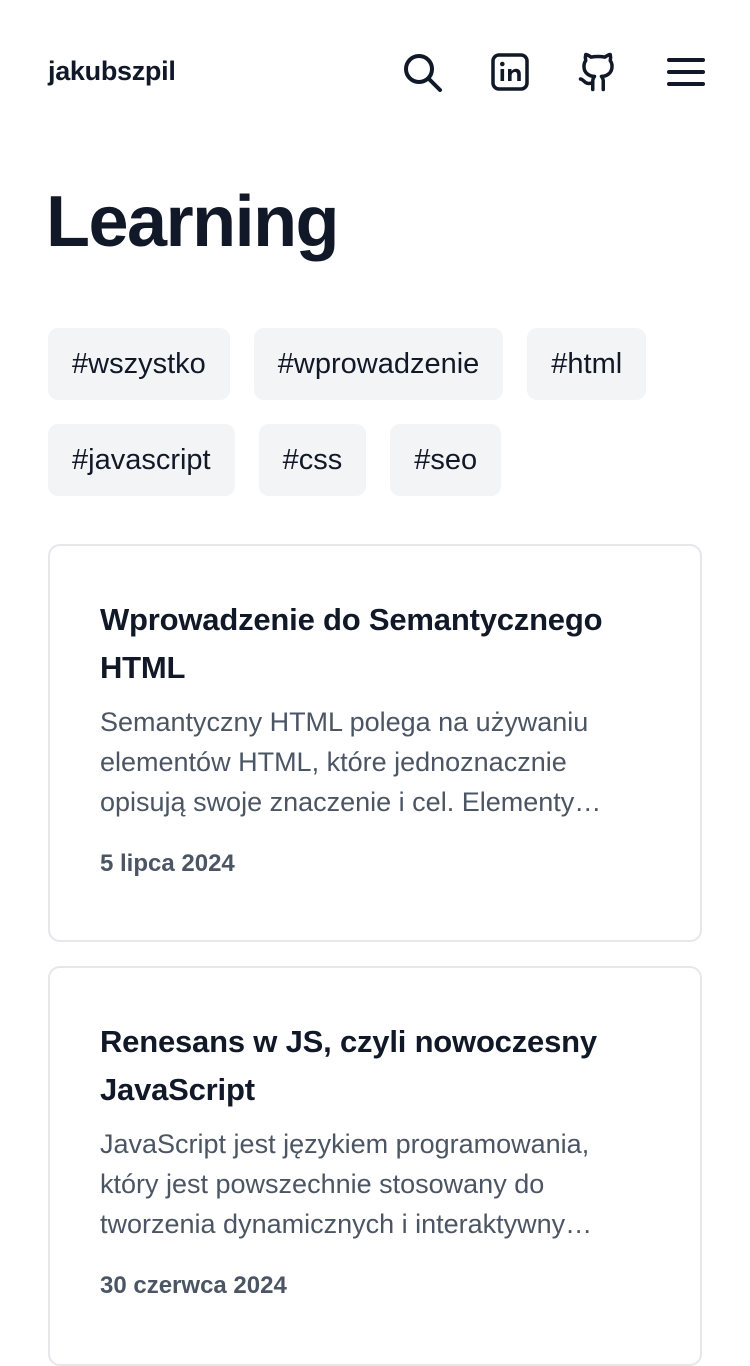  Describe the element at coordinates (446, 460) in the screenshot. I see `tag-seo: #seo` at that location.